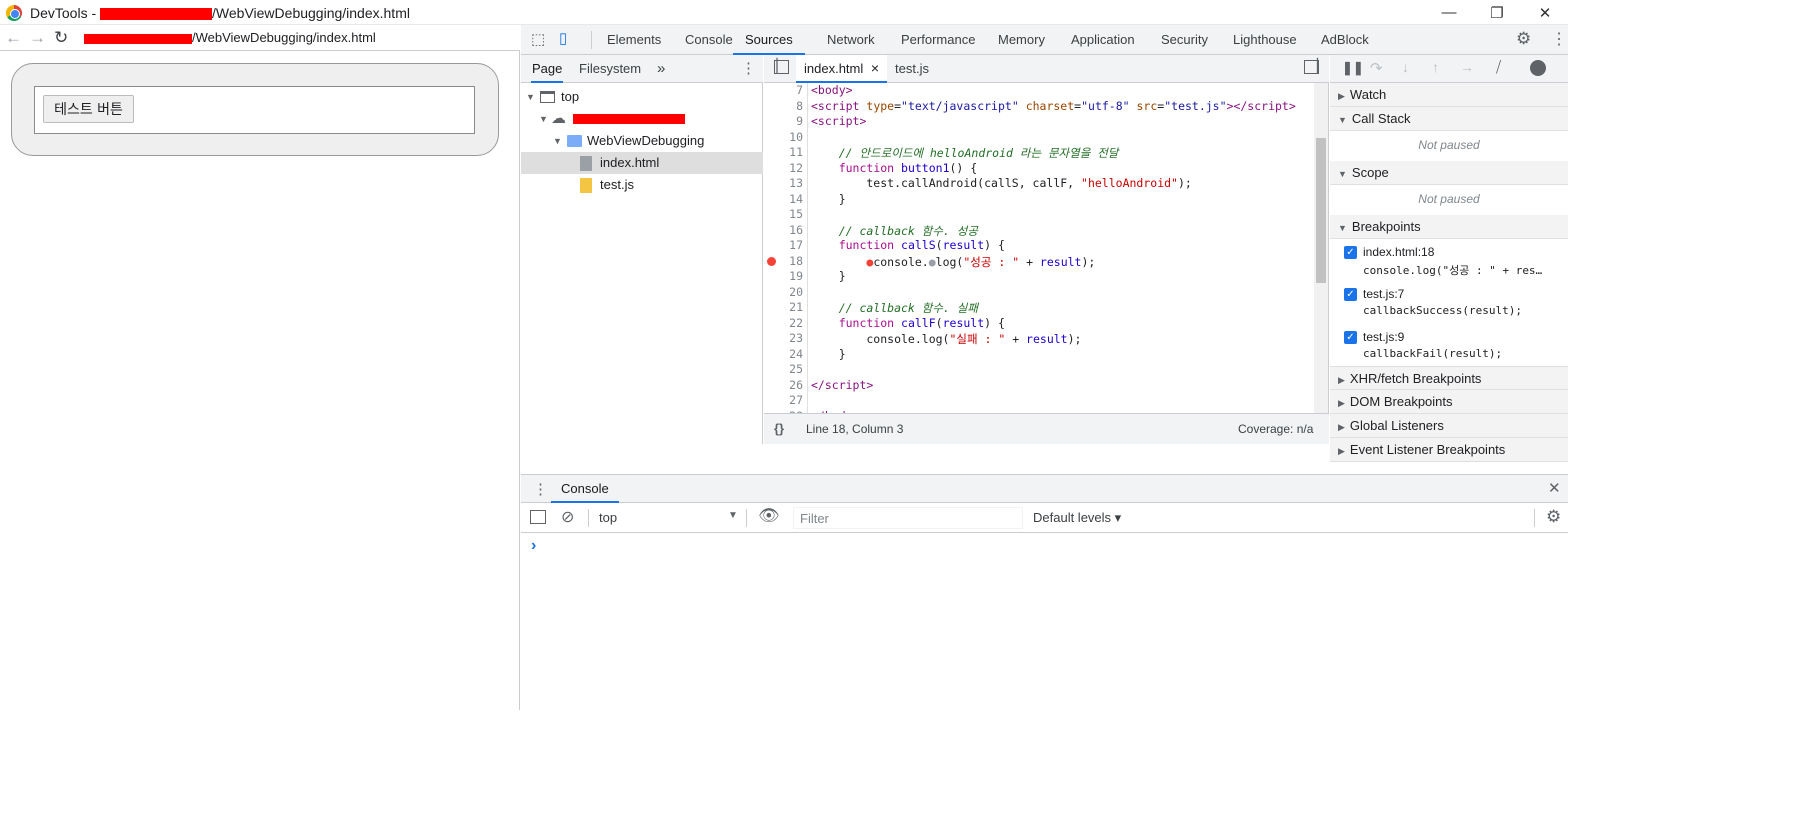 Image resolution: width=1818 pixels, height=823 pixels. I want to click on code-line: function callS(result) {, so click(921, 245).